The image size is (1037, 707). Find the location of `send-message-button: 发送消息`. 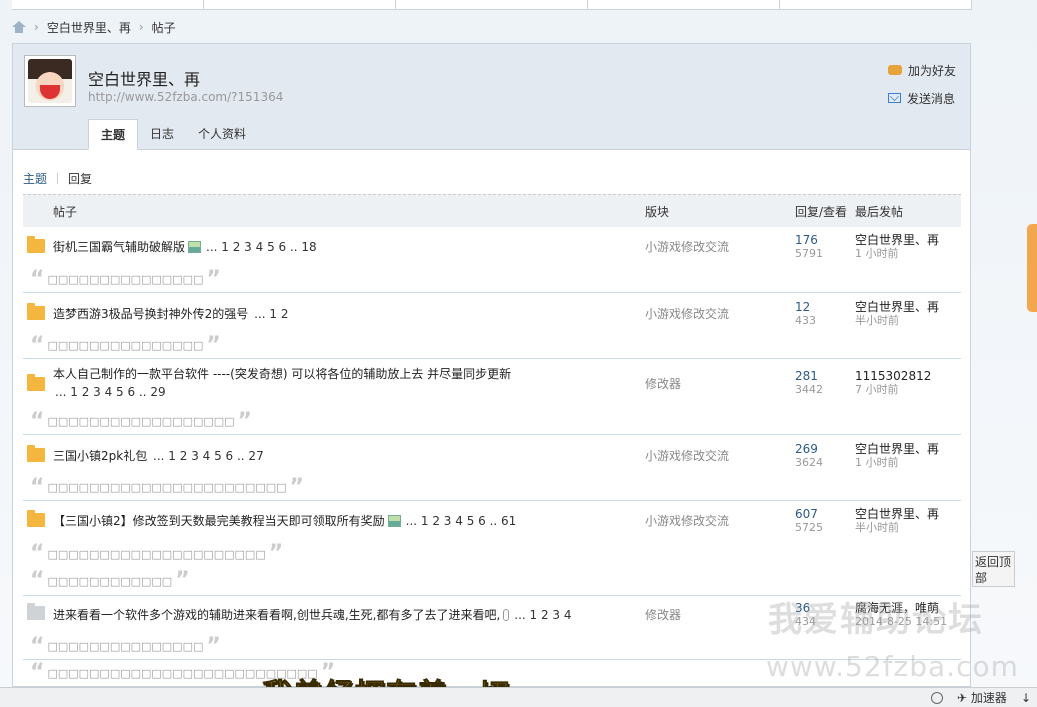

send-message-button: 发送消息 is located at coordinates (921, 98).